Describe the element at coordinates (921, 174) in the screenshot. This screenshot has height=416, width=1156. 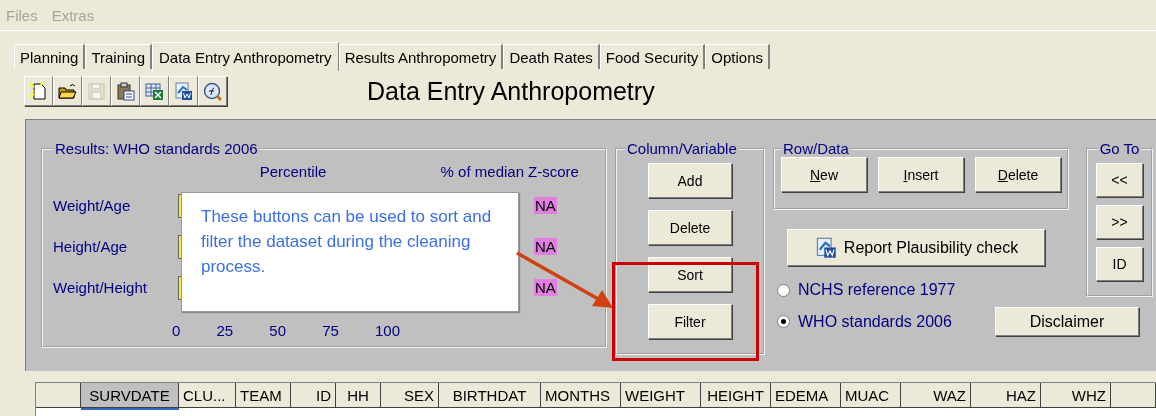
I see `action-button: Insert` at that location.